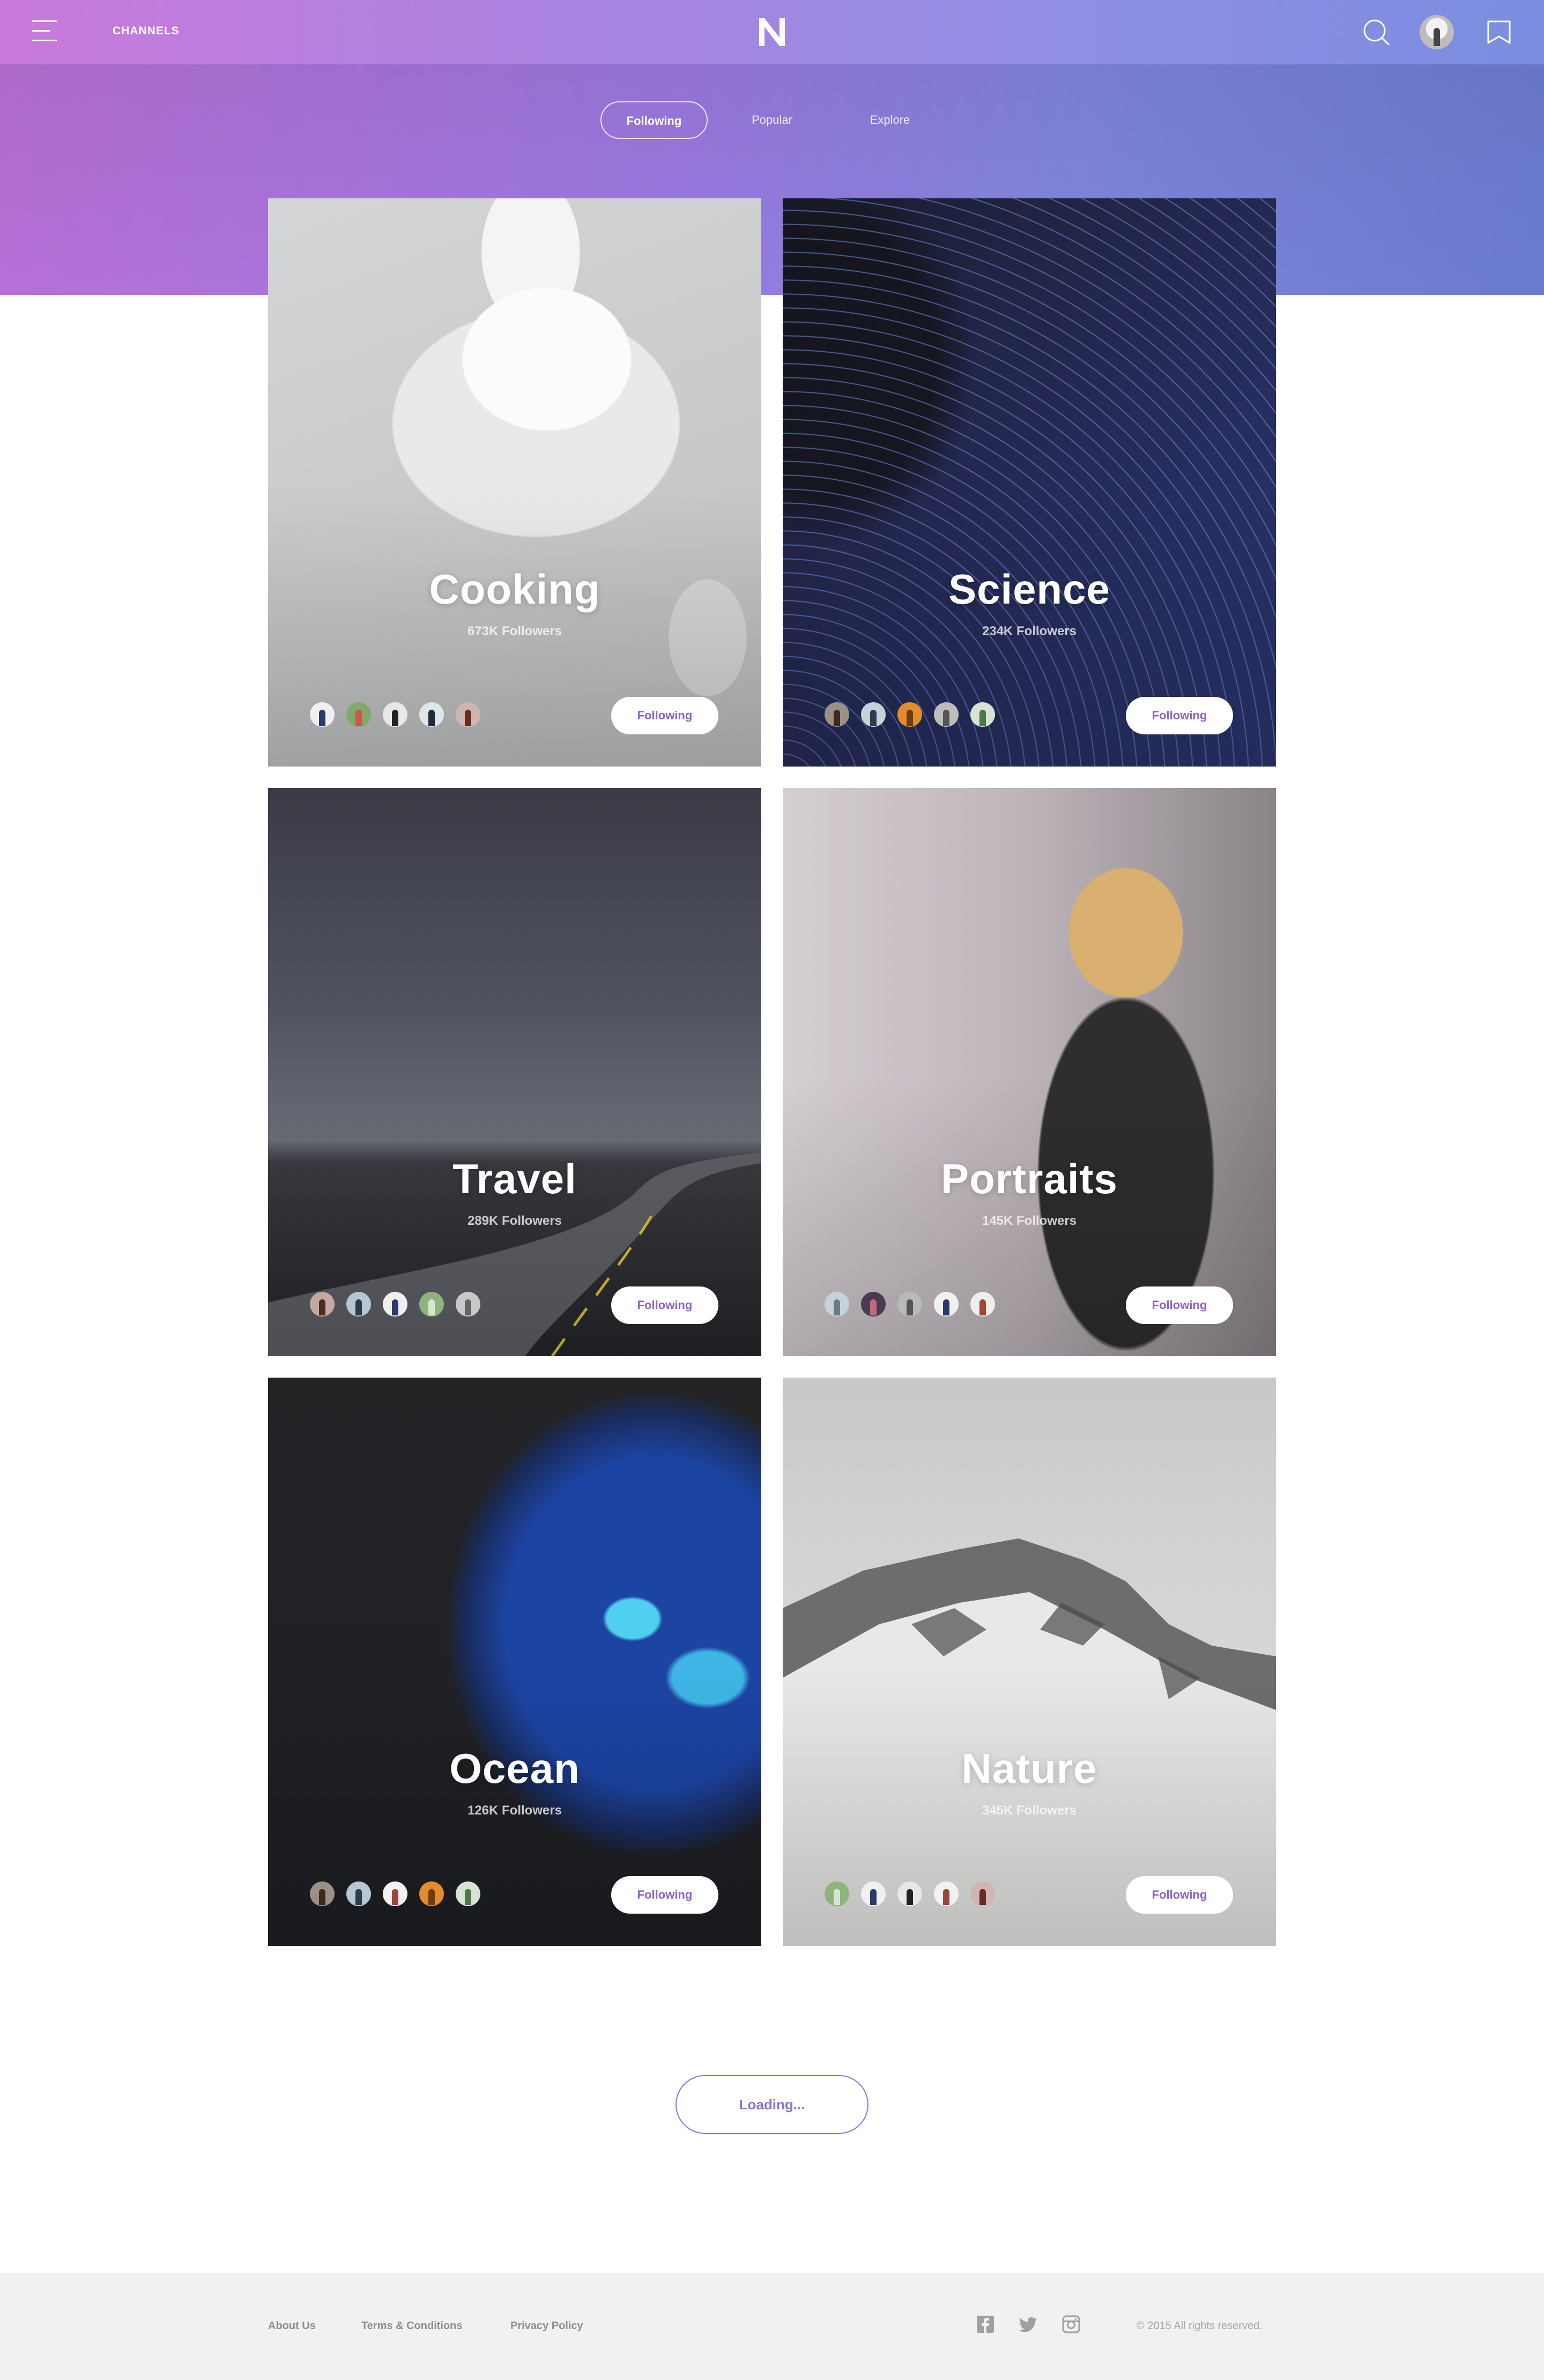 This screenshot has width=1544, height=2380. I want to click on channels-label: CHANNELS, so click(146, 31).